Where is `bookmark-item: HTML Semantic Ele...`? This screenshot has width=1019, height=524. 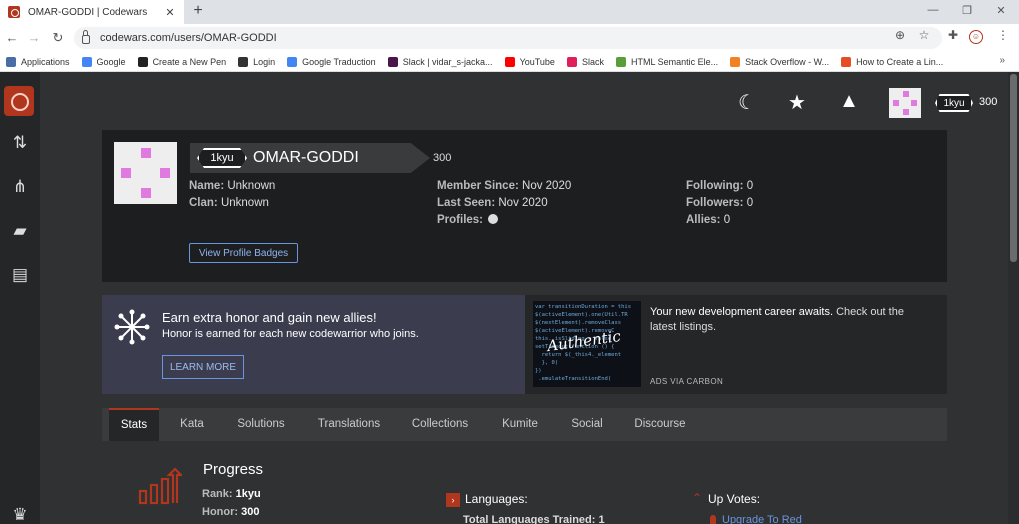 bookmark-item: HTML Semantic Ele... is located at coordinates (667, 61).